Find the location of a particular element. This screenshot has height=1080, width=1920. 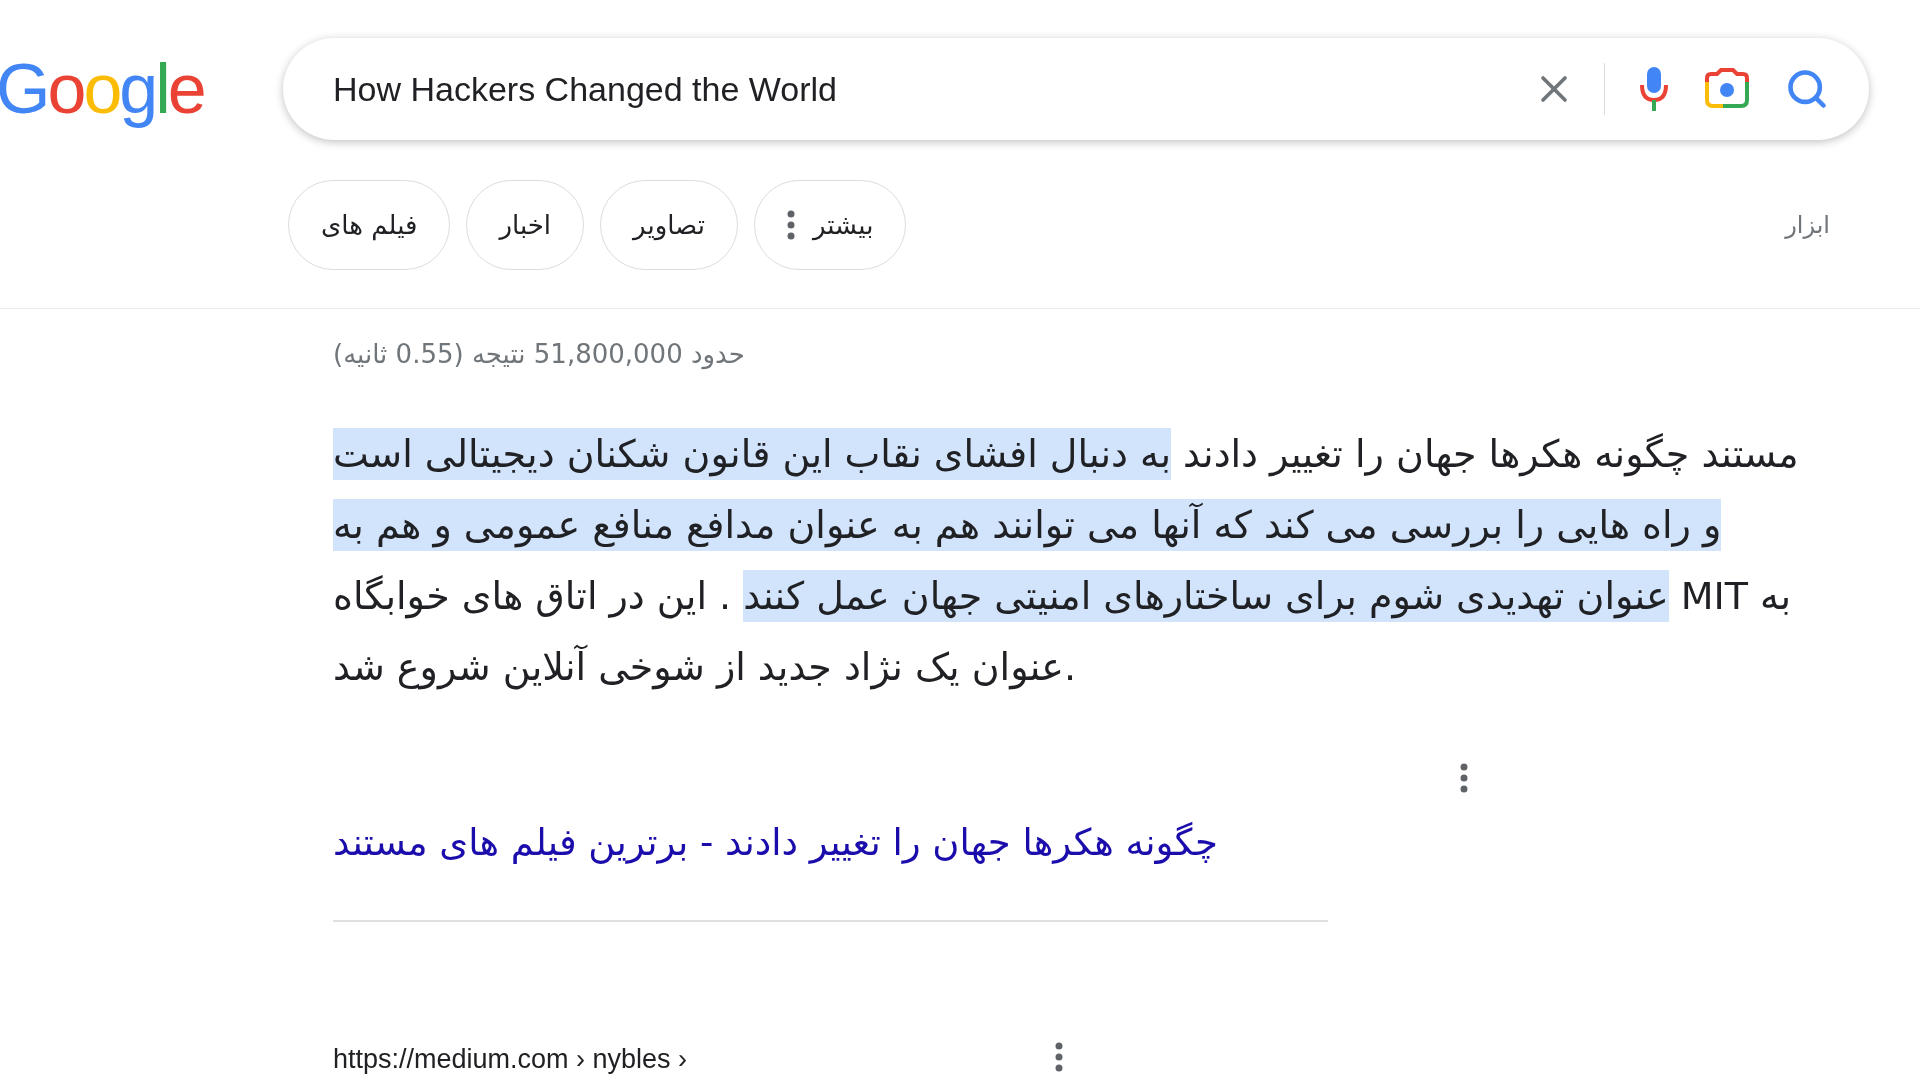

filter-chip: بیشتر is located at coordinates (830, 225).